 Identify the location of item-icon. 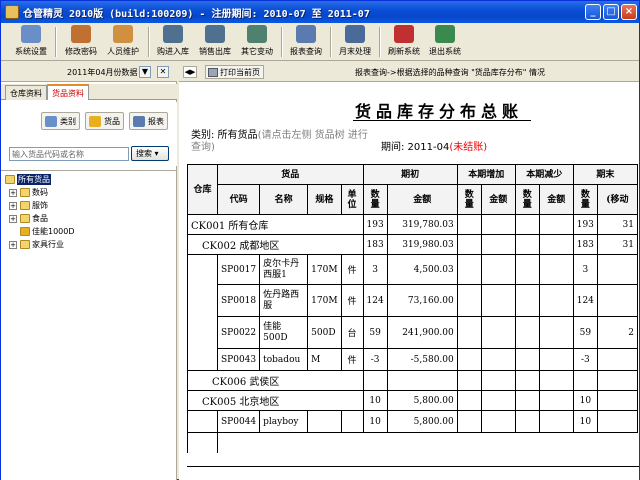
(25, 231).